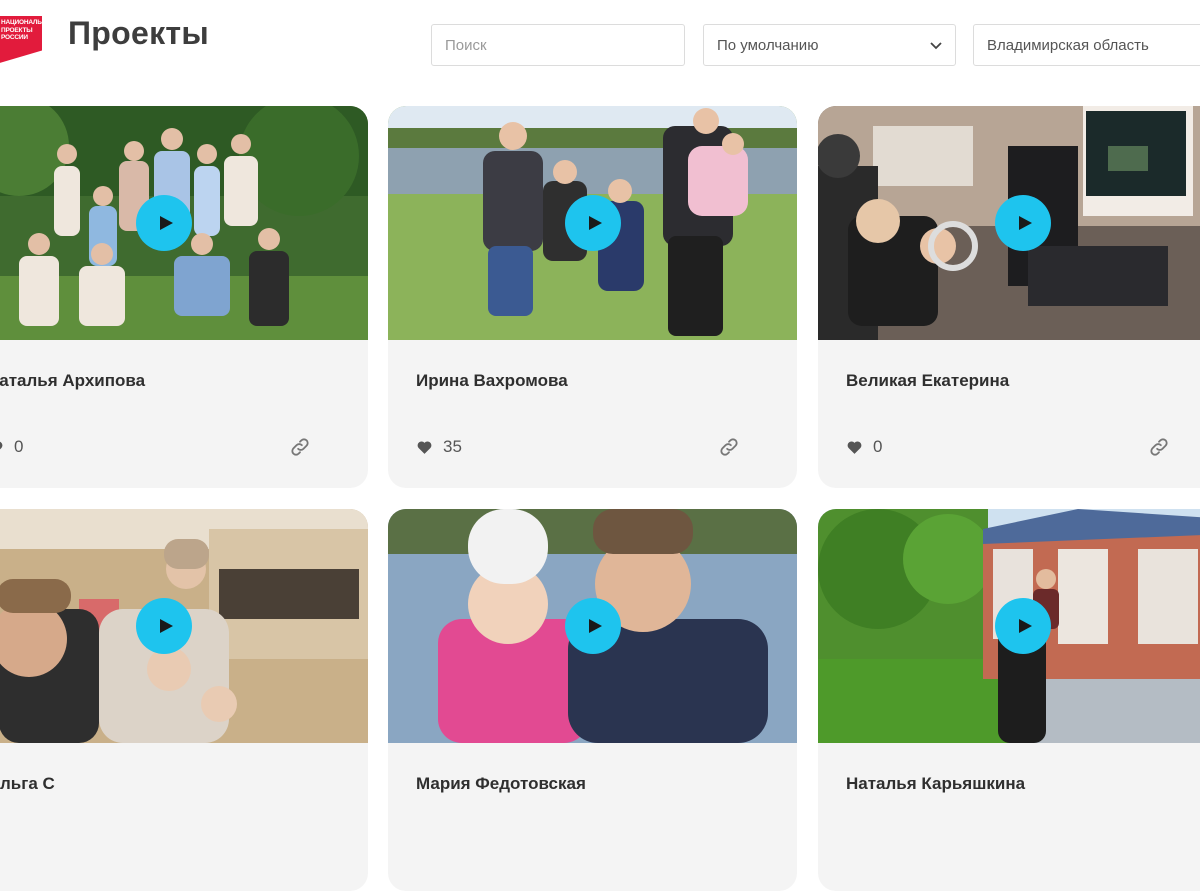 This screenshot has height=891, width=1200. What do you see at coordinates (768, 45) in the screenshot?
I see `sort-select-value: По умолчанию` at bounding box center [768, 45].